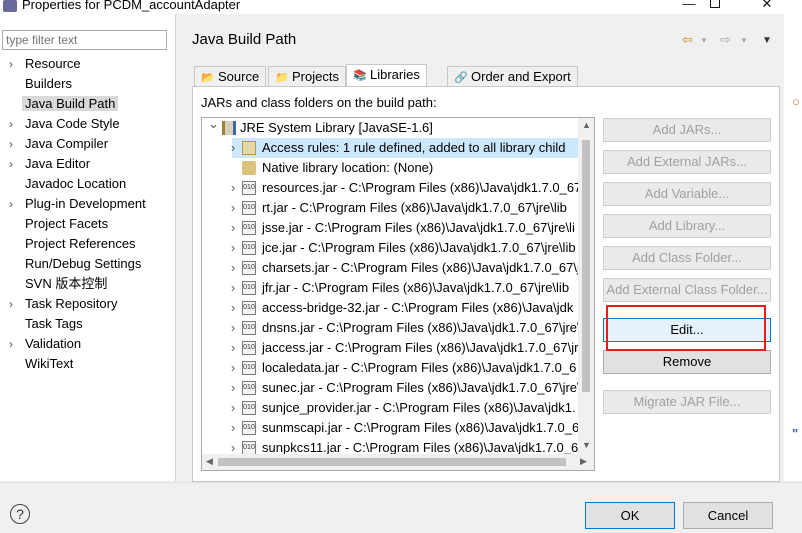 The width and height of the screenshot is (802, 533). I want to click on nav-item-task-repository: › Task Repository, so click(88, 304).